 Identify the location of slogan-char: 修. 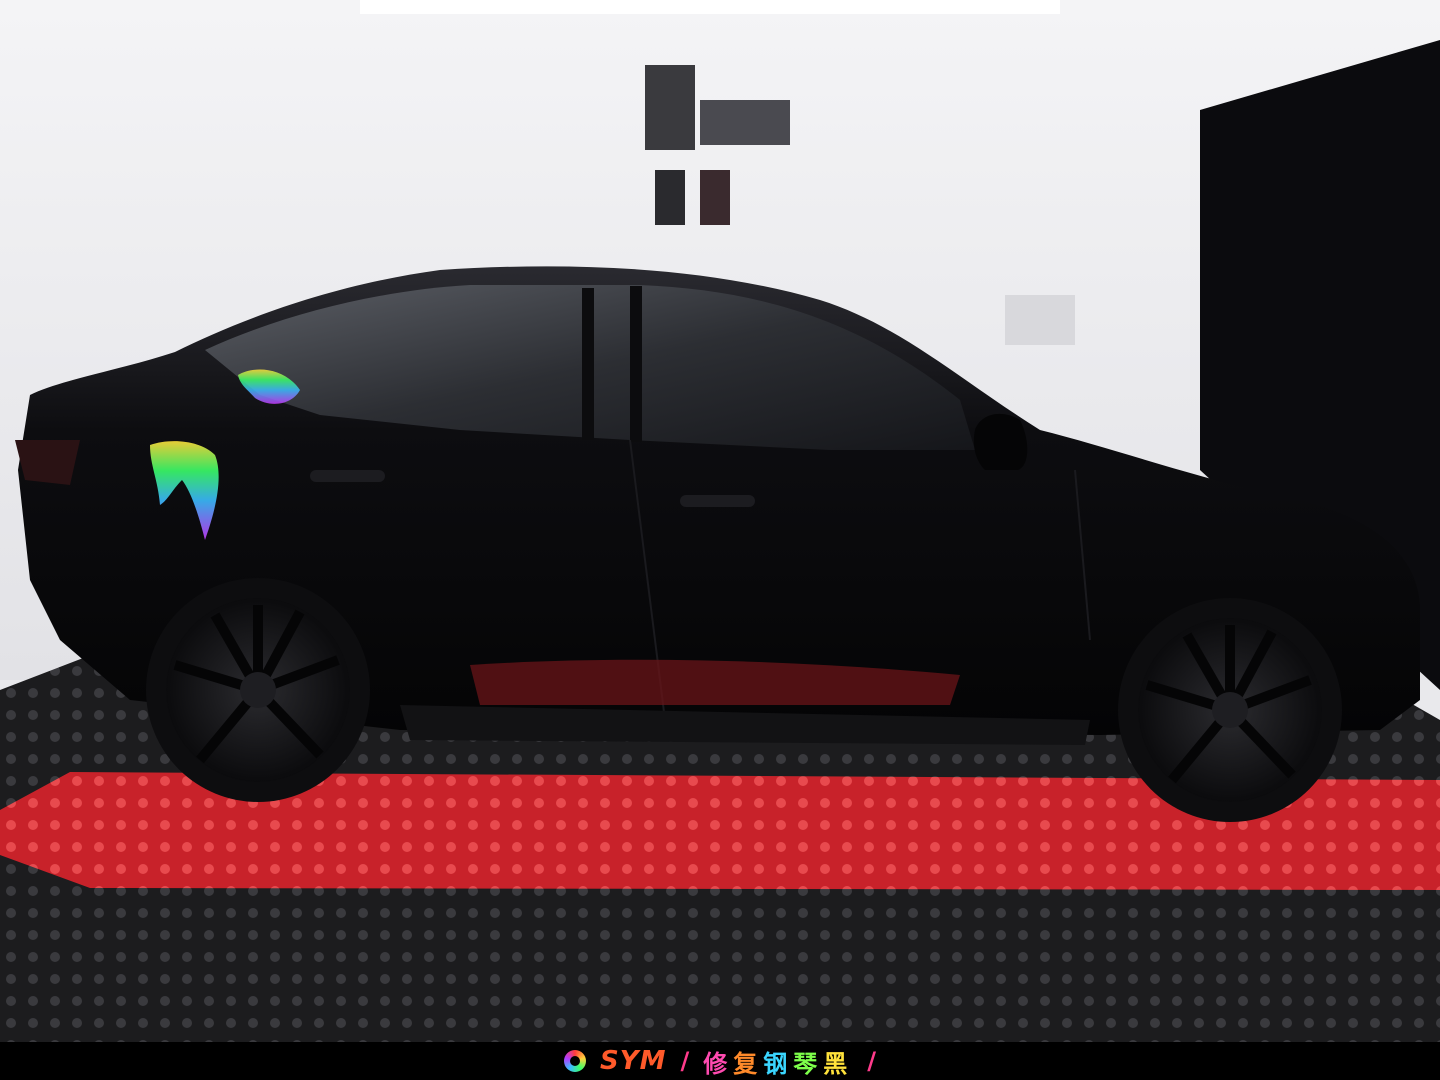
(718, 1063).